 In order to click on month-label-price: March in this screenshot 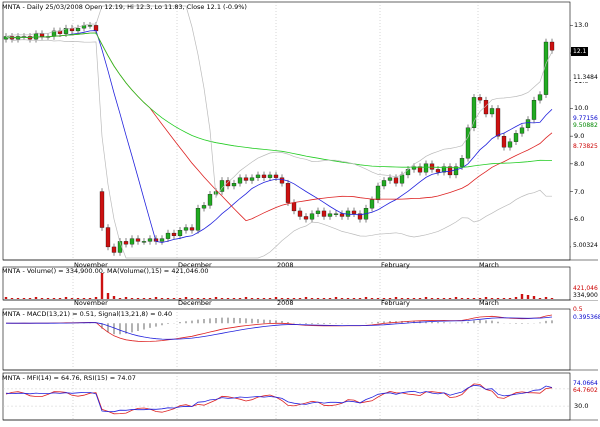, I will do `click(489, 265)`.